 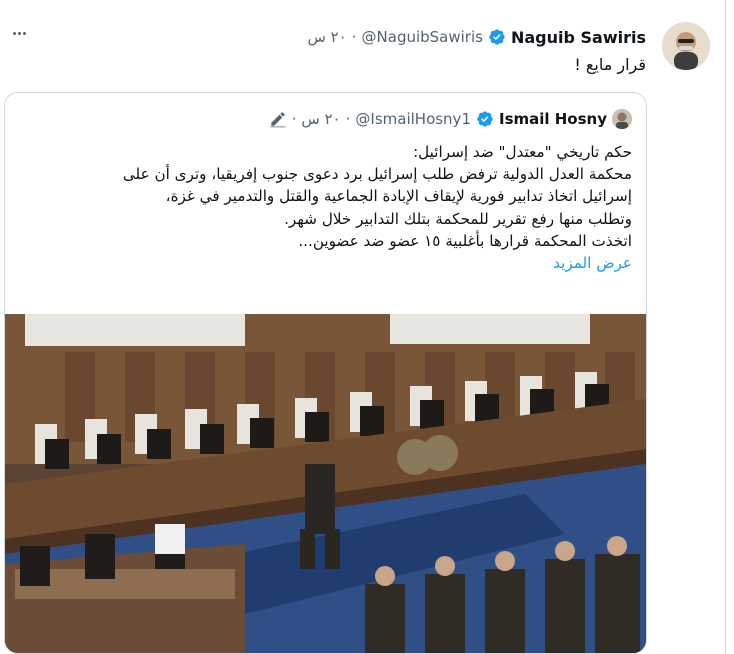 I want to click on tweet-header: Naguib Sawiris @NaguibSawiris · ٢٠ س, so click(x=477, y=37).